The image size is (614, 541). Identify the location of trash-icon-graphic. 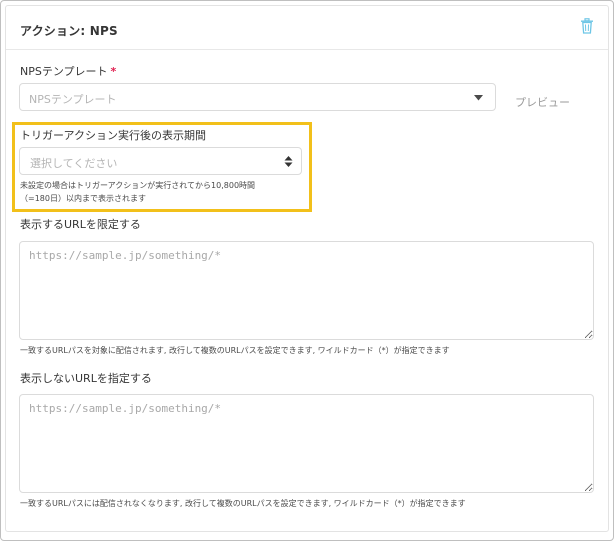
(587, 26).